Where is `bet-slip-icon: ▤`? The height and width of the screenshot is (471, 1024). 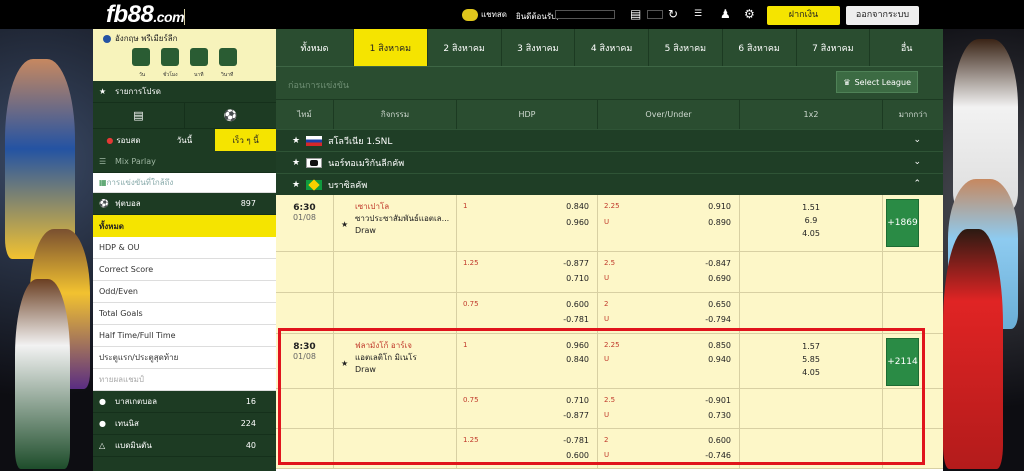 bet-slip-icon: ▤ is located at coordinates (138, 115).